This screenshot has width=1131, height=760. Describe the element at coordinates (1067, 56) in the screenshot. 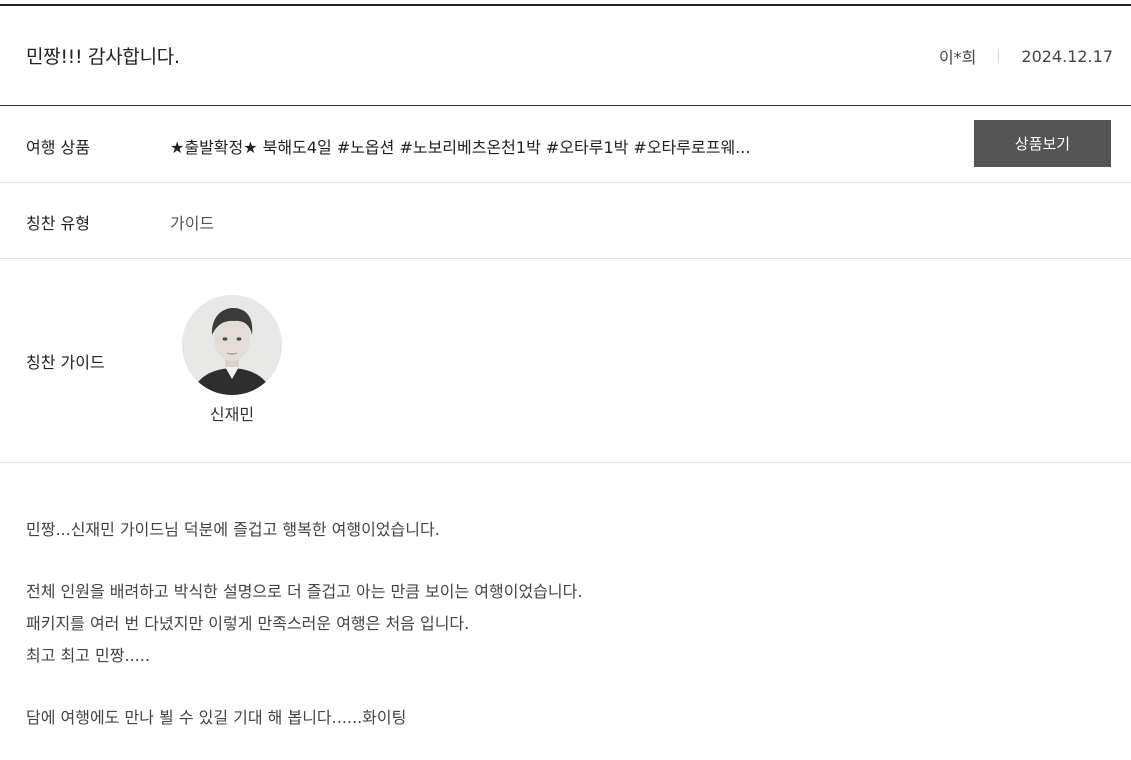

I see `review-date: 2024.12.17` at that location.